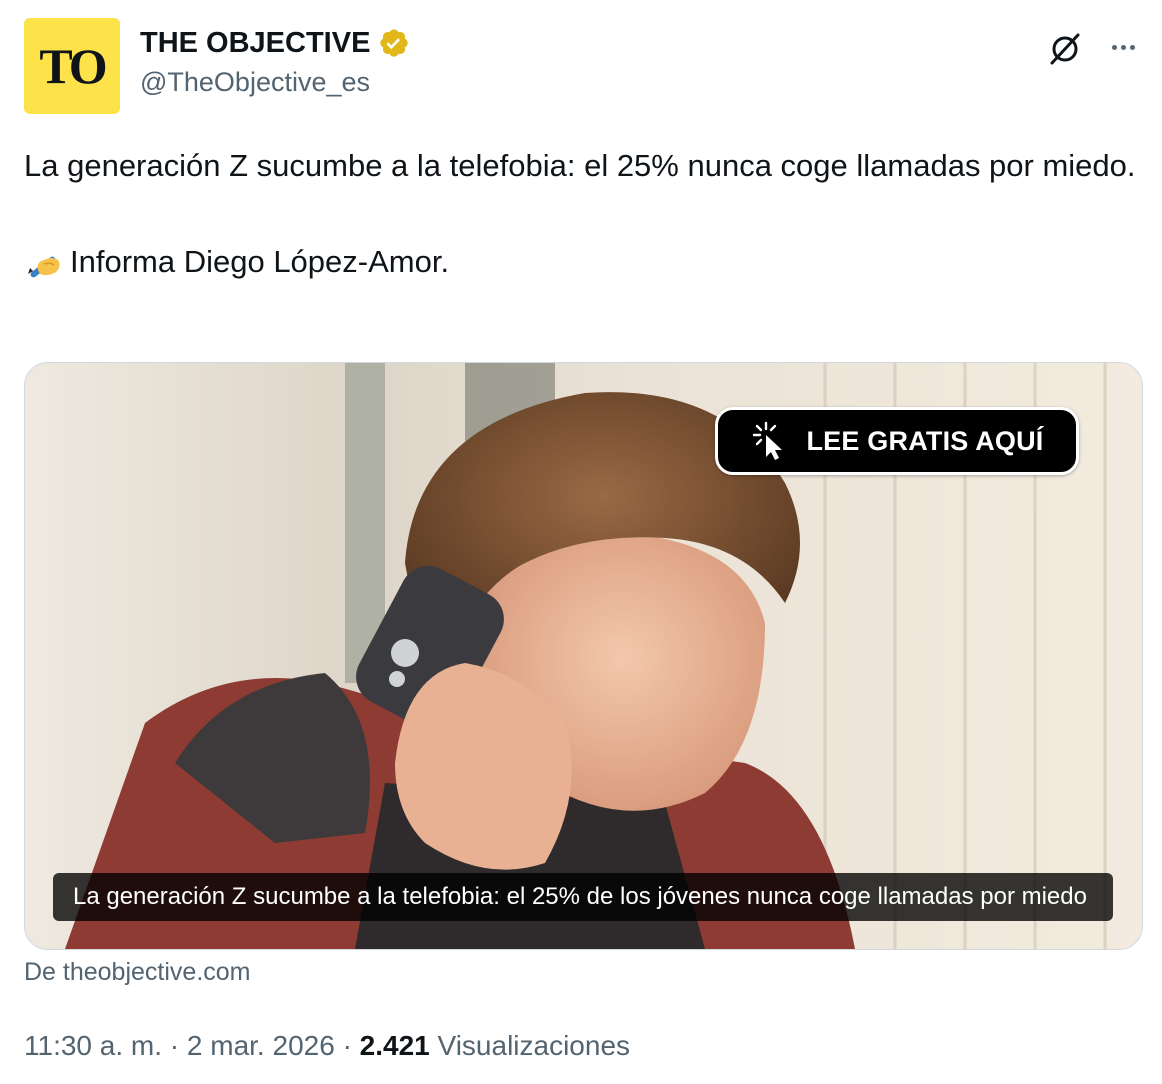  Describe the element at coordinates (581, 262) in the screenshot. I see `tweet-line-author: Informa Diego López-Amor.` at that location.